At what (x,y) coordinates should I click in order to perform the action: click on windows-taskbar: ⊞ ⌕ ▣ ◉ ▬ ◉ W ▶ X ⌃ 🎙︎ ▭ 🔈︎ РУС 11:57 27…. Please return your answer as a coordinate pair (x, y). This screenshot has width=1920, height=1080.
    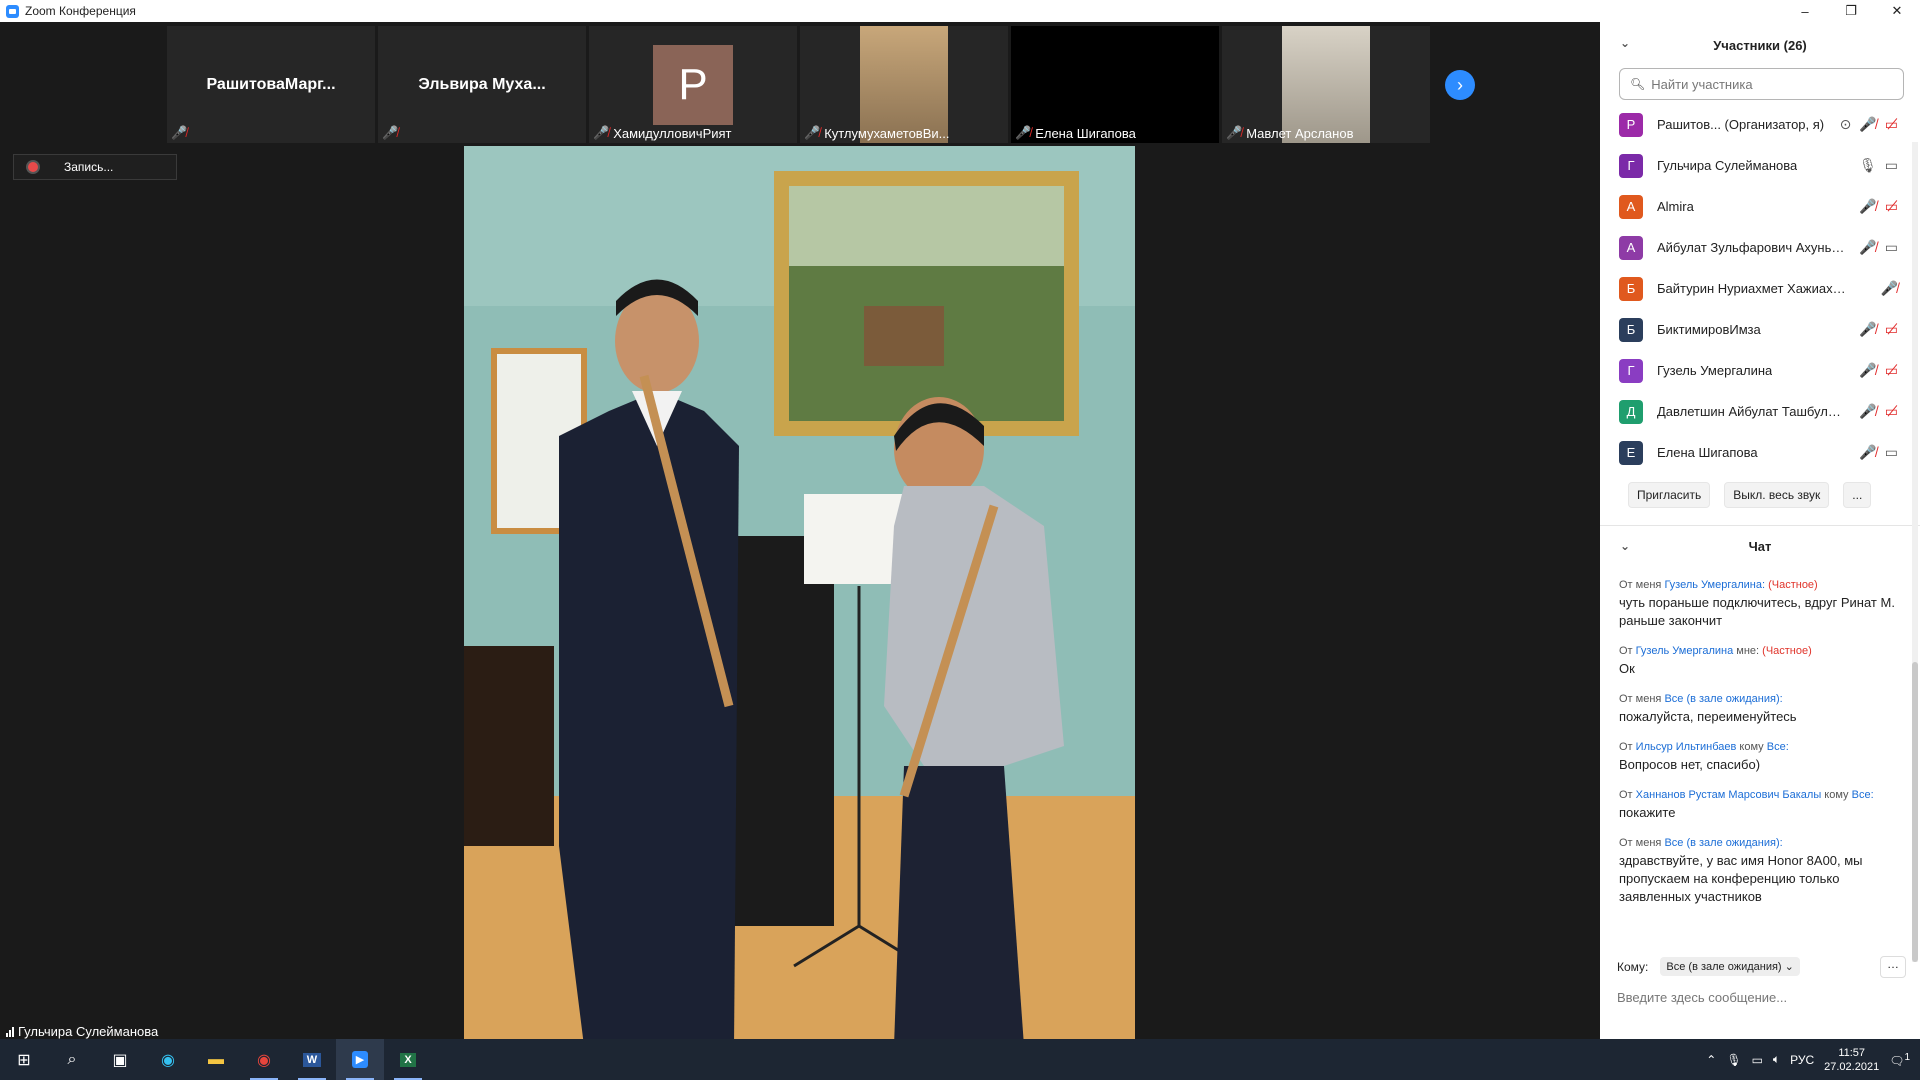
    Looking at the image, I should click on (960, 1059).